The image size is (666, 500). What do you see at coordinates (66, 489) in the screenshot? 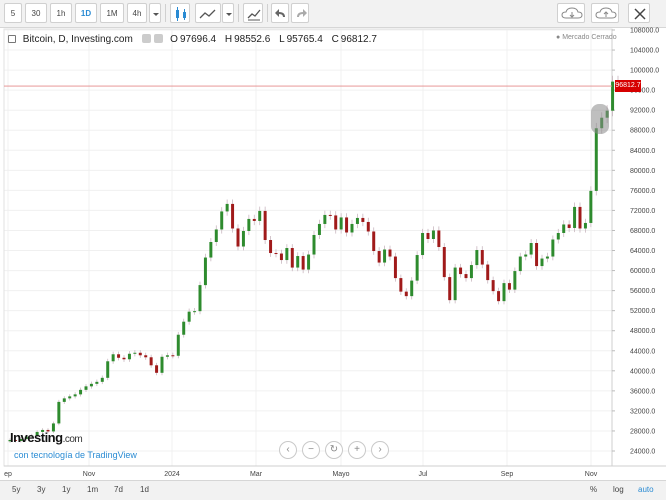
I see `range-1y-button: 1y` at bounding box center [66, 489].